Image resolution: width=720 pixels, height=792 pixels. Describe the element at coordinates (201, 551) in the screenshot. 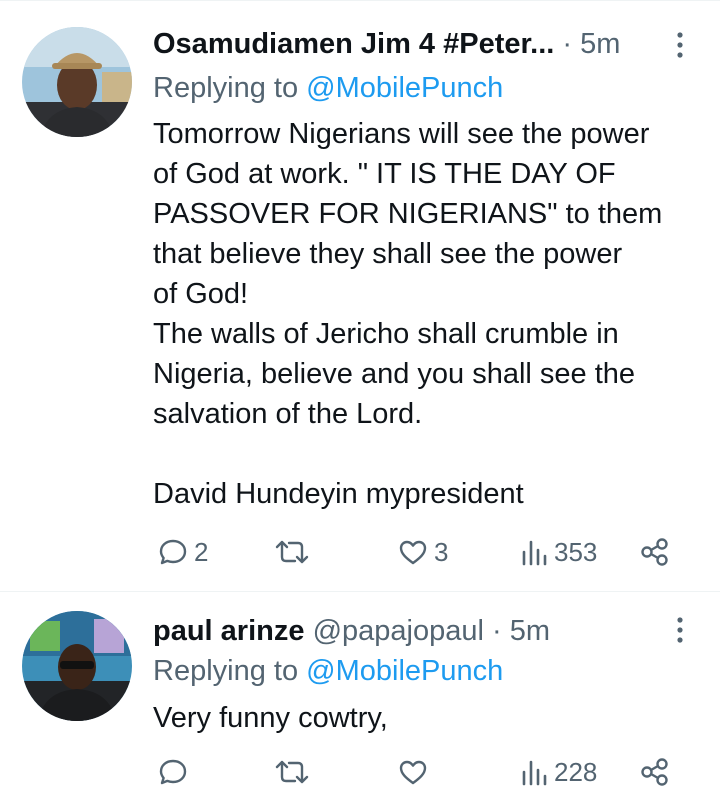

I see `reply-count: 2` at that location.